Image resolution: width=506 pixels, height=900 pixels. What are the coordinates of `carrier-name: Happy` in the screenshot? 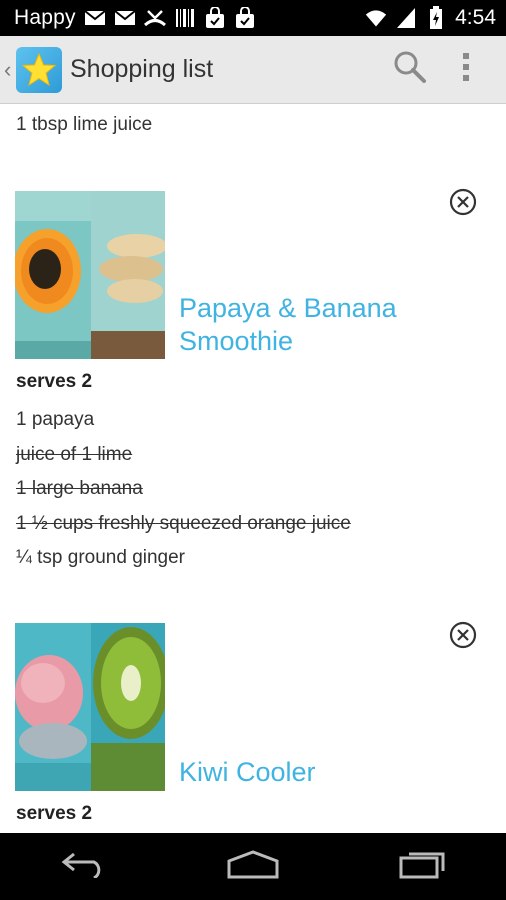 It's located at (45, 17).